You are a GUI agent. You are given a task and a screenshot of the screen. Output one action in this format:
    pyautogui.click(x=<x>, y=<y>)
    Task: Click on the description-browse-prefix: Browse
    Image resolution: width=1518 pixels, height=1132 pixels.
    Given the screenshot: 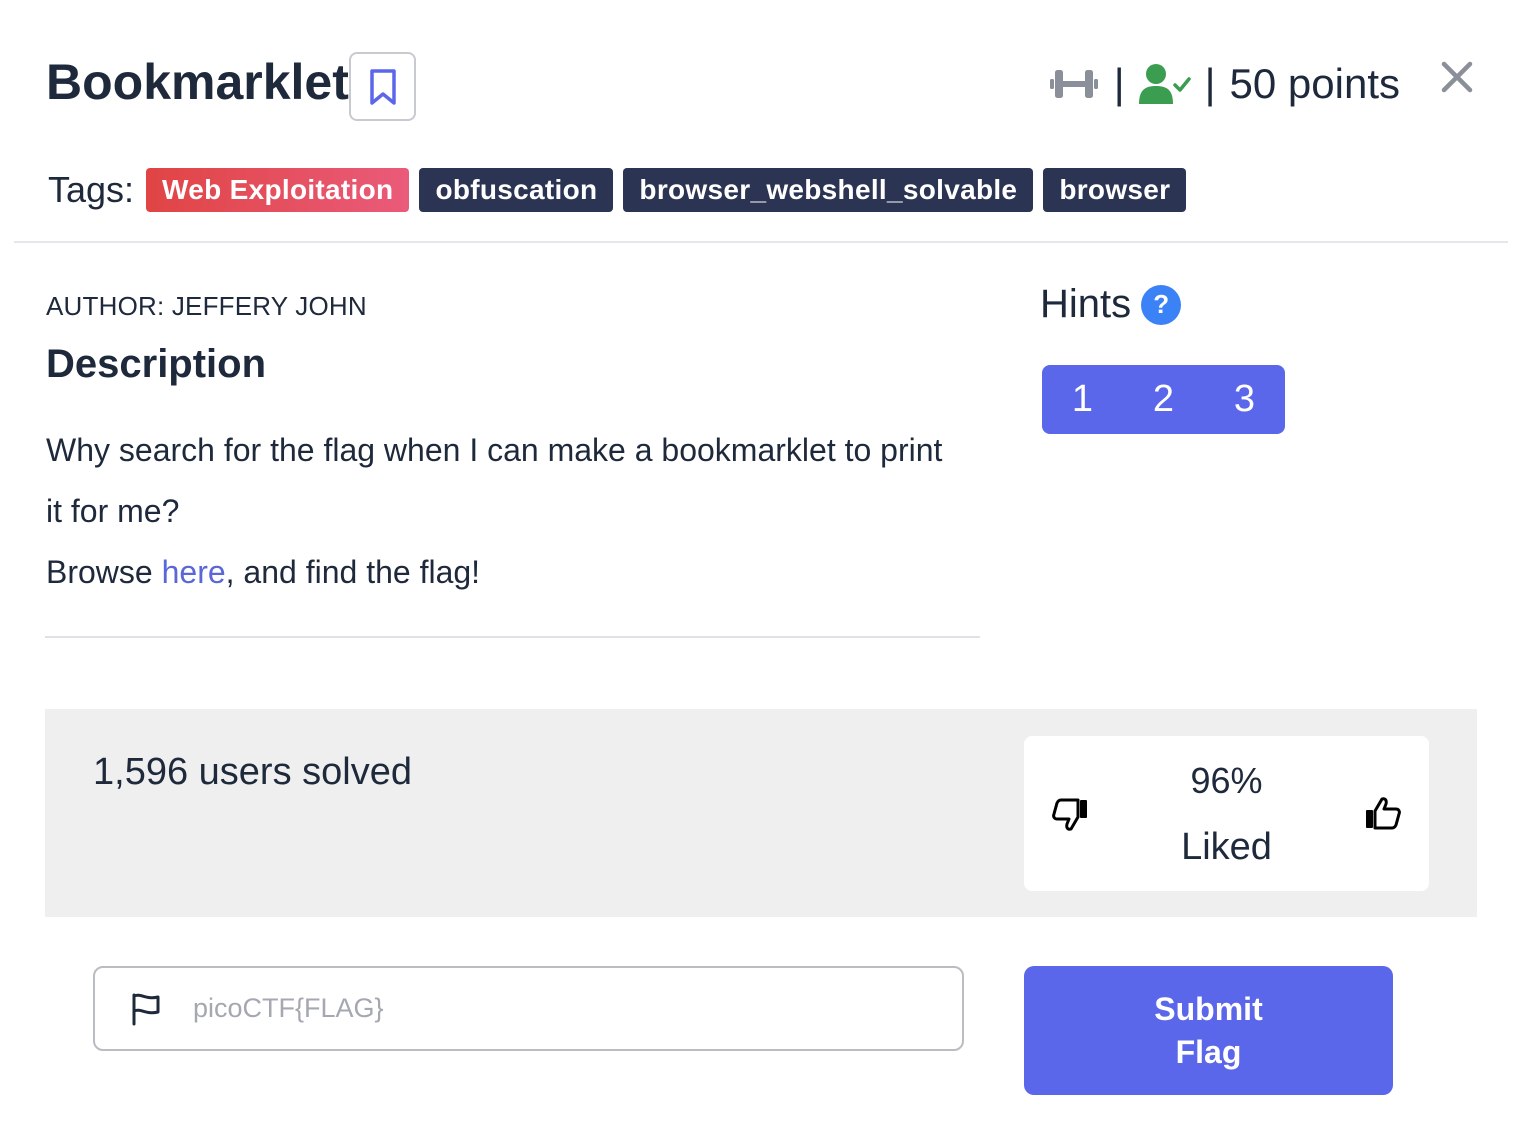 What is the action you would take?
    pyautogui.click(x=104, y=572)
    